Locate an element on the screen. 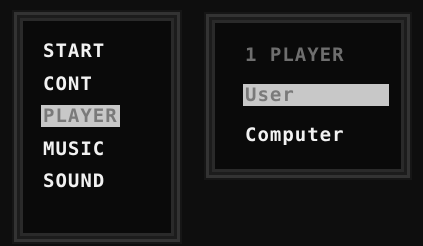 This screenshot has height=246, width=423. menu-item-label: START is located at coordinates (74, 51).